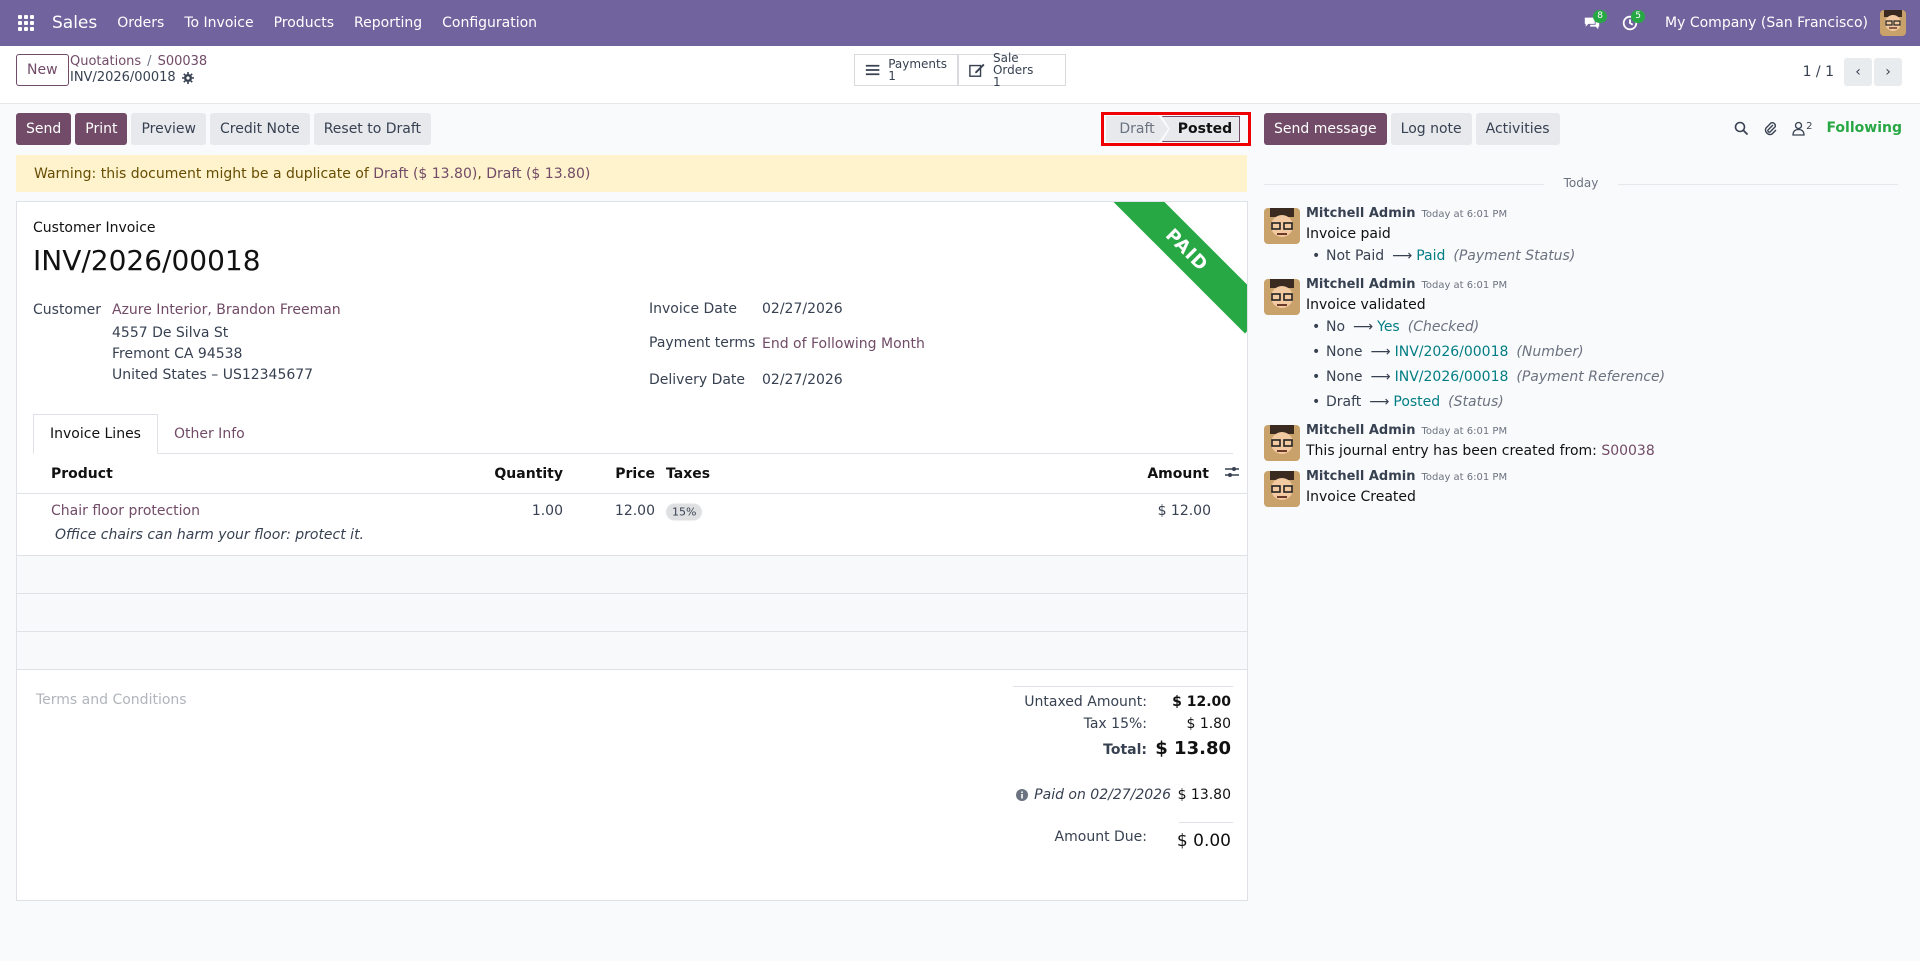 This screenshot has width=1920, height=961. I want to click on pager-previous-button: ‹, so click(1858, 72).